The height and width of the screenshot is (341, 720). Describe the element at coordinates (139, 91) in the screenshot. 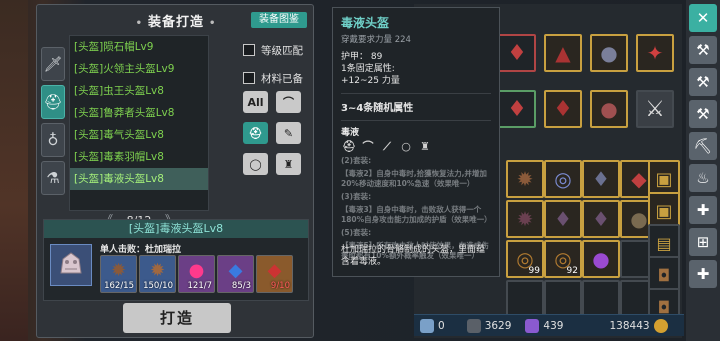

I see `list-item: [头盔]虫王头盔Lv8` at that location.